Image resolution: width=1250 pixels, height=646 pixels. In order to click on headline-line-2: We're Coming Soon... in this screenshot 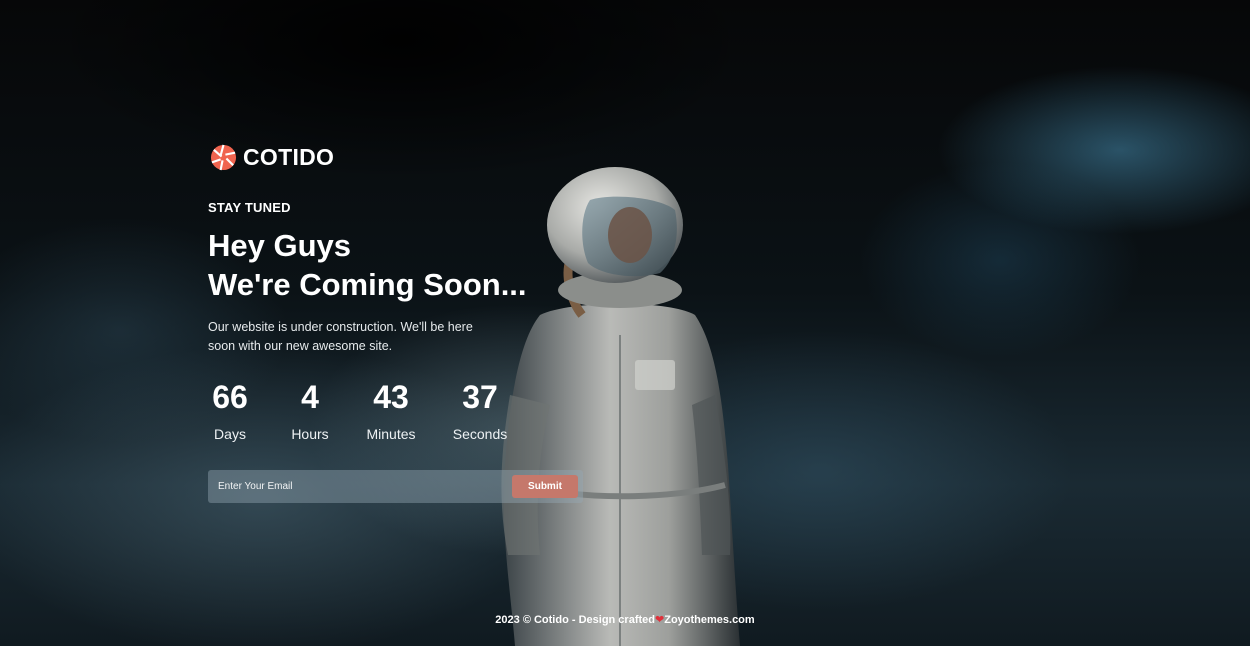, I will do `click(367, 284)`.